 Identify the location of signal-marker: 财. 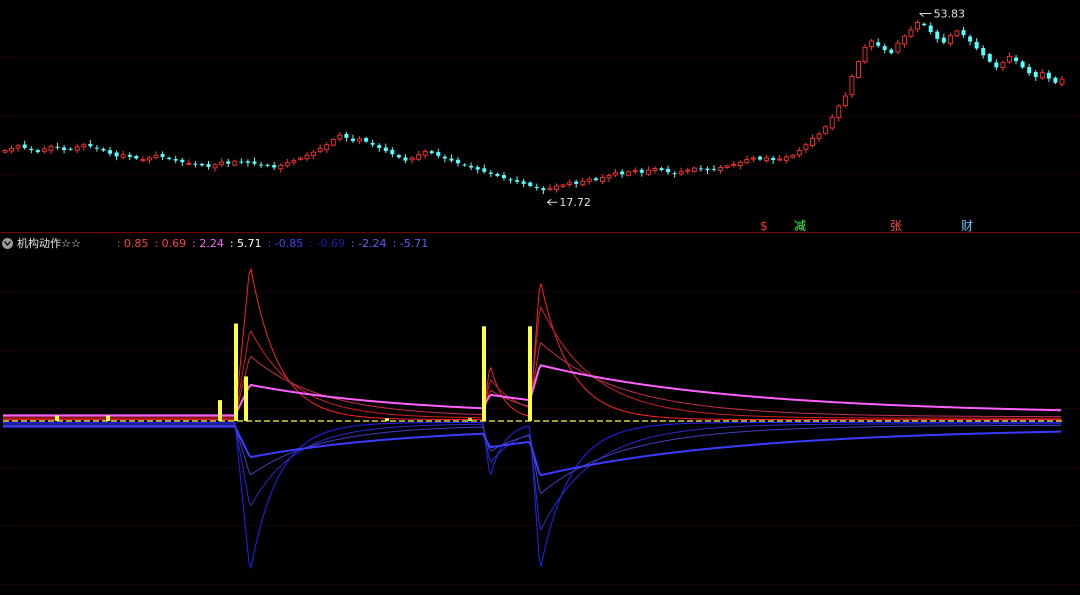
(967, 226).